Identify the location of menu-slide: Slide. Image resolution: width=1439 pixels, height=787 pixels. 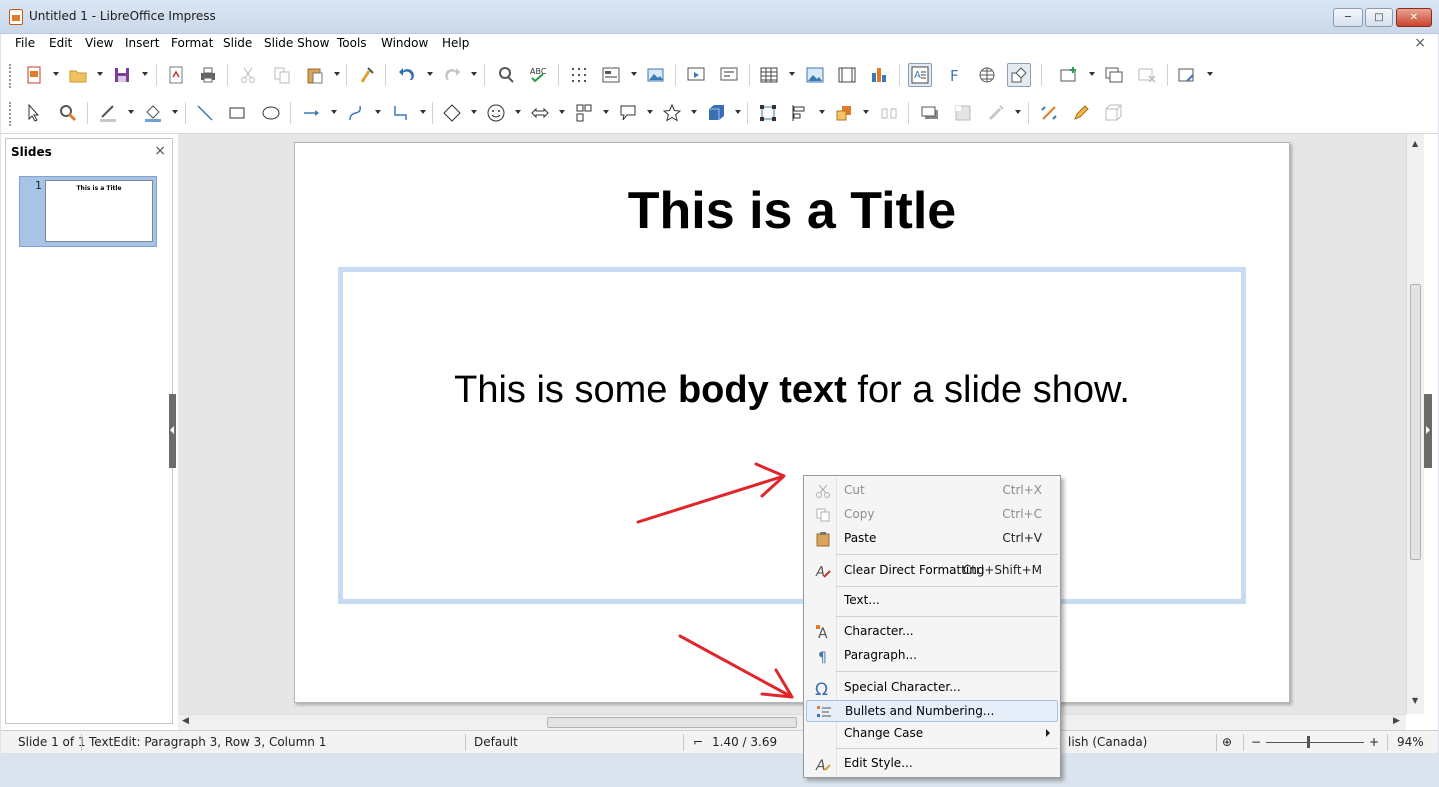
(237, 43).